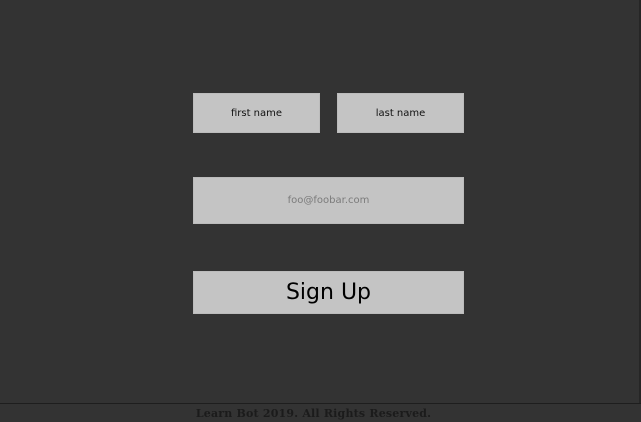  I want to click on email-placeholder: foo@foobar.com, so click(328, 200).